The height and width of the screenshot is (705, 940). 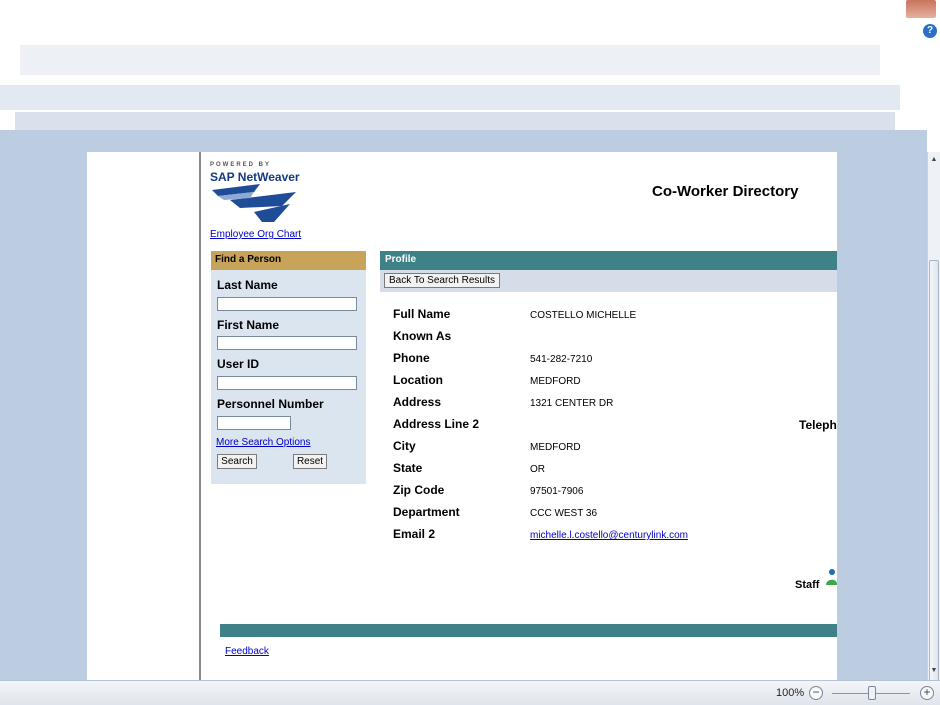 What do you see at coordinates (561, 359) in the screenshot?
I see `phone-value: 541-282-7210` at bounding box center [561, 359].